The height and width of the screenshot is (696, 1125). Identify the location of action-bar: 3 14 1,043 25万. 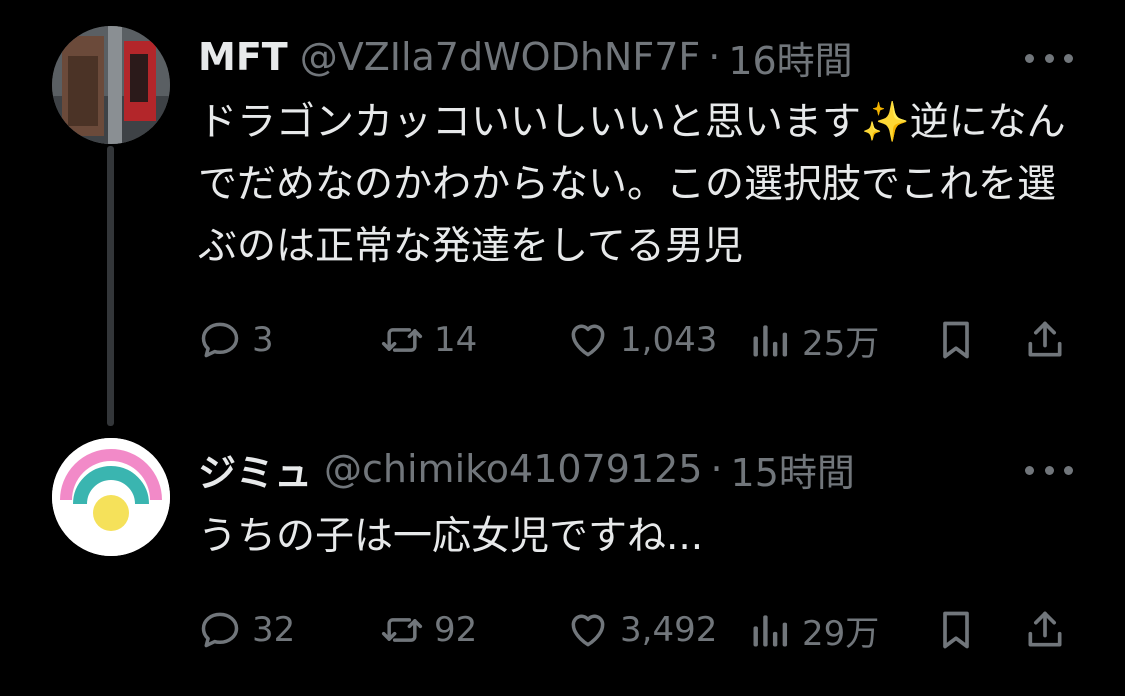
(638, 340).